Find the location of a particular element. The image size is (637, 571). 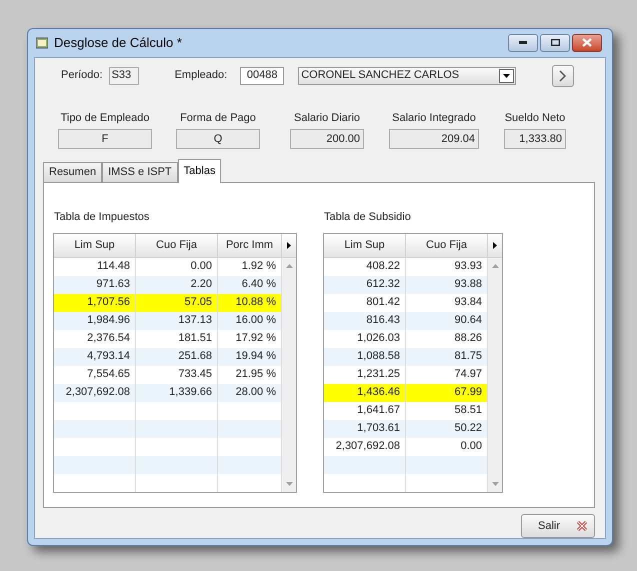

minimize-icon is located at coordinates (523, 42).